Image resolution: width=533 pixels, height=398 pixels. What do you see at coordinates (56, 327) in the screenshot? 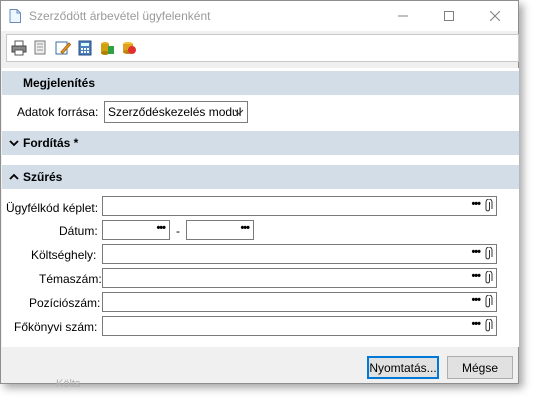
I see `ledger-number-label: Főkönyvi szám:` at bounding box center [56, 327].